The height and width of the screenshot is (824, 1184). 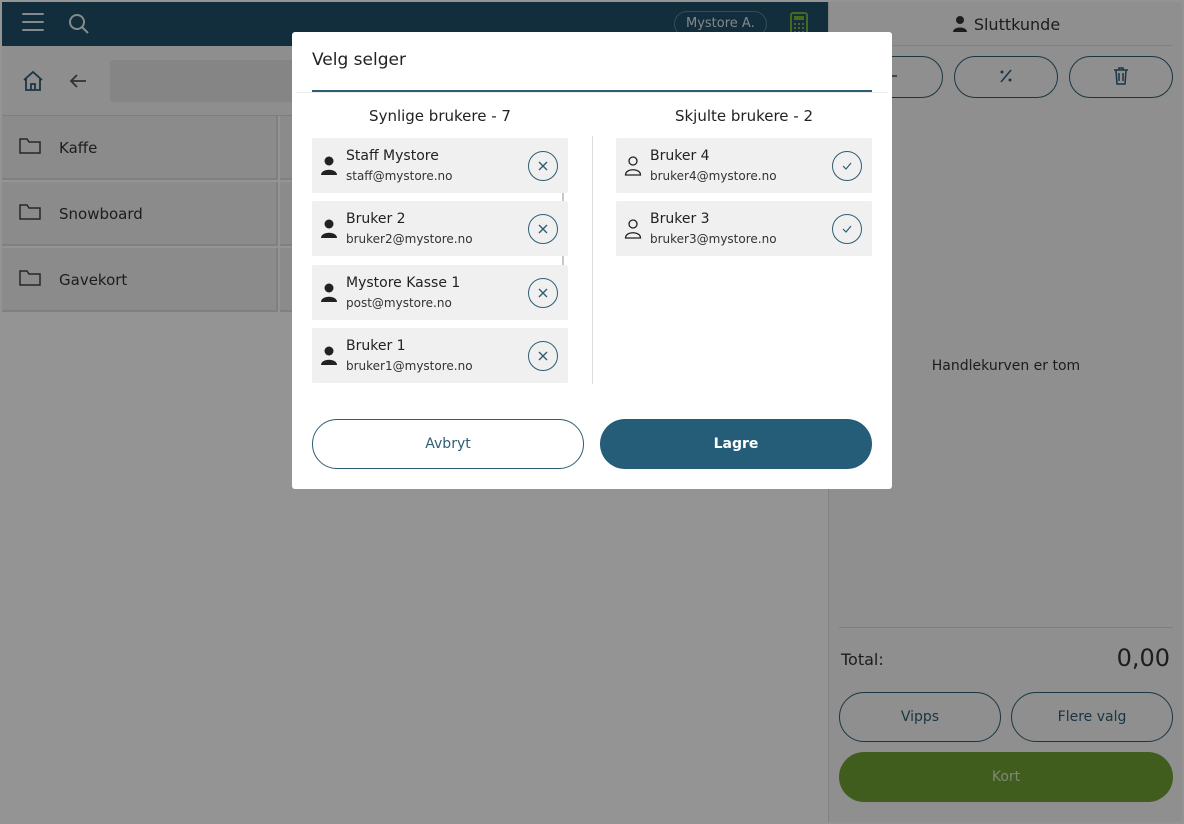 I want to click on user-email: post@mystore.no, so click(x=399, y=303).